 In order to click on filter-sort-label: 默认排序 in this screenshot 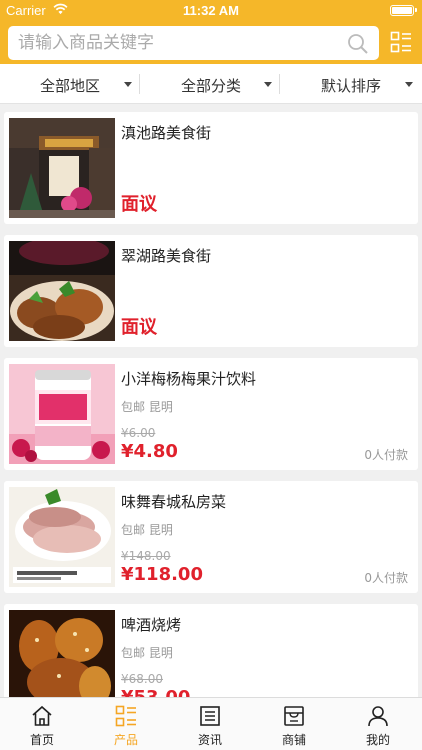, I will do `click(351, 86)`.